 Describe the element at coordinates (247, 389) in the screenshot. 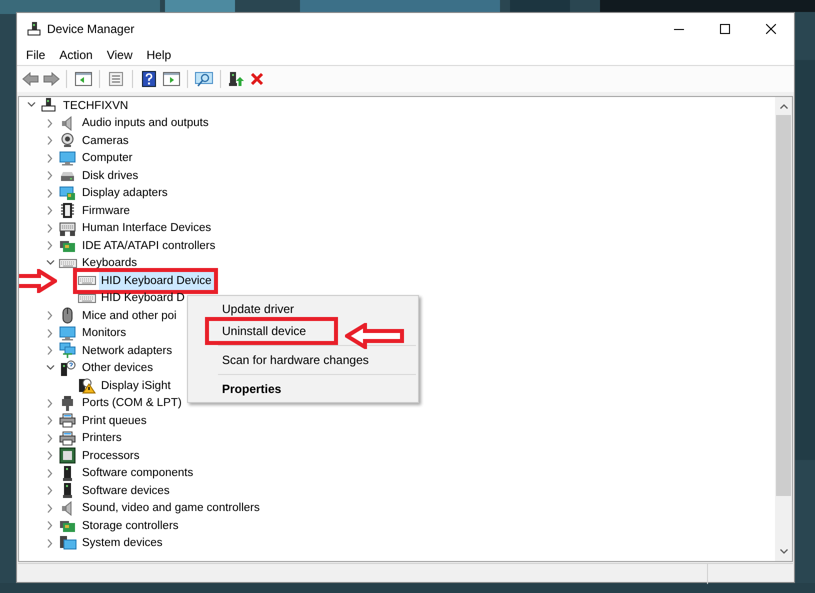

I see `menu-item: Properties` at that location.